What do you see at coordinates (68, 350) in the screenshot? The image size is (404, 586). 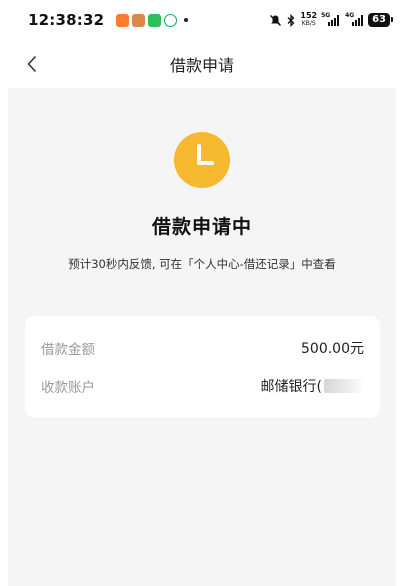 I see `amount-label: 借款金额` at bounding box center [68, 350].